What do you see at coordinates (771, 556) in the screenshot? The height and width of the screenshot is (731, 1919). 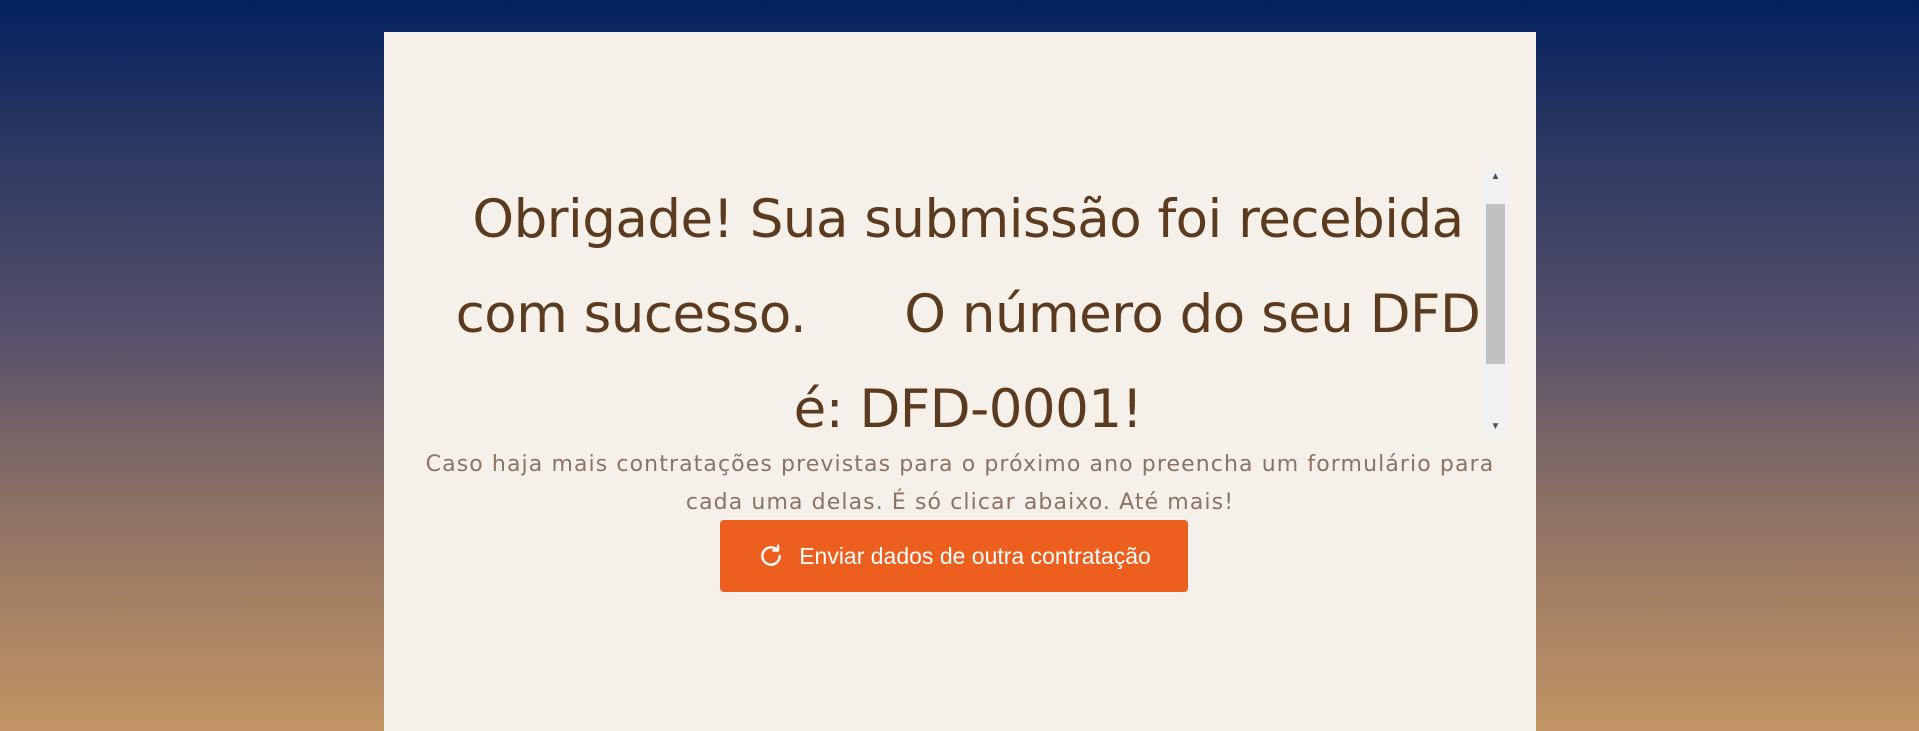 I see `refresh-icon` at bounding box center [771, 556].